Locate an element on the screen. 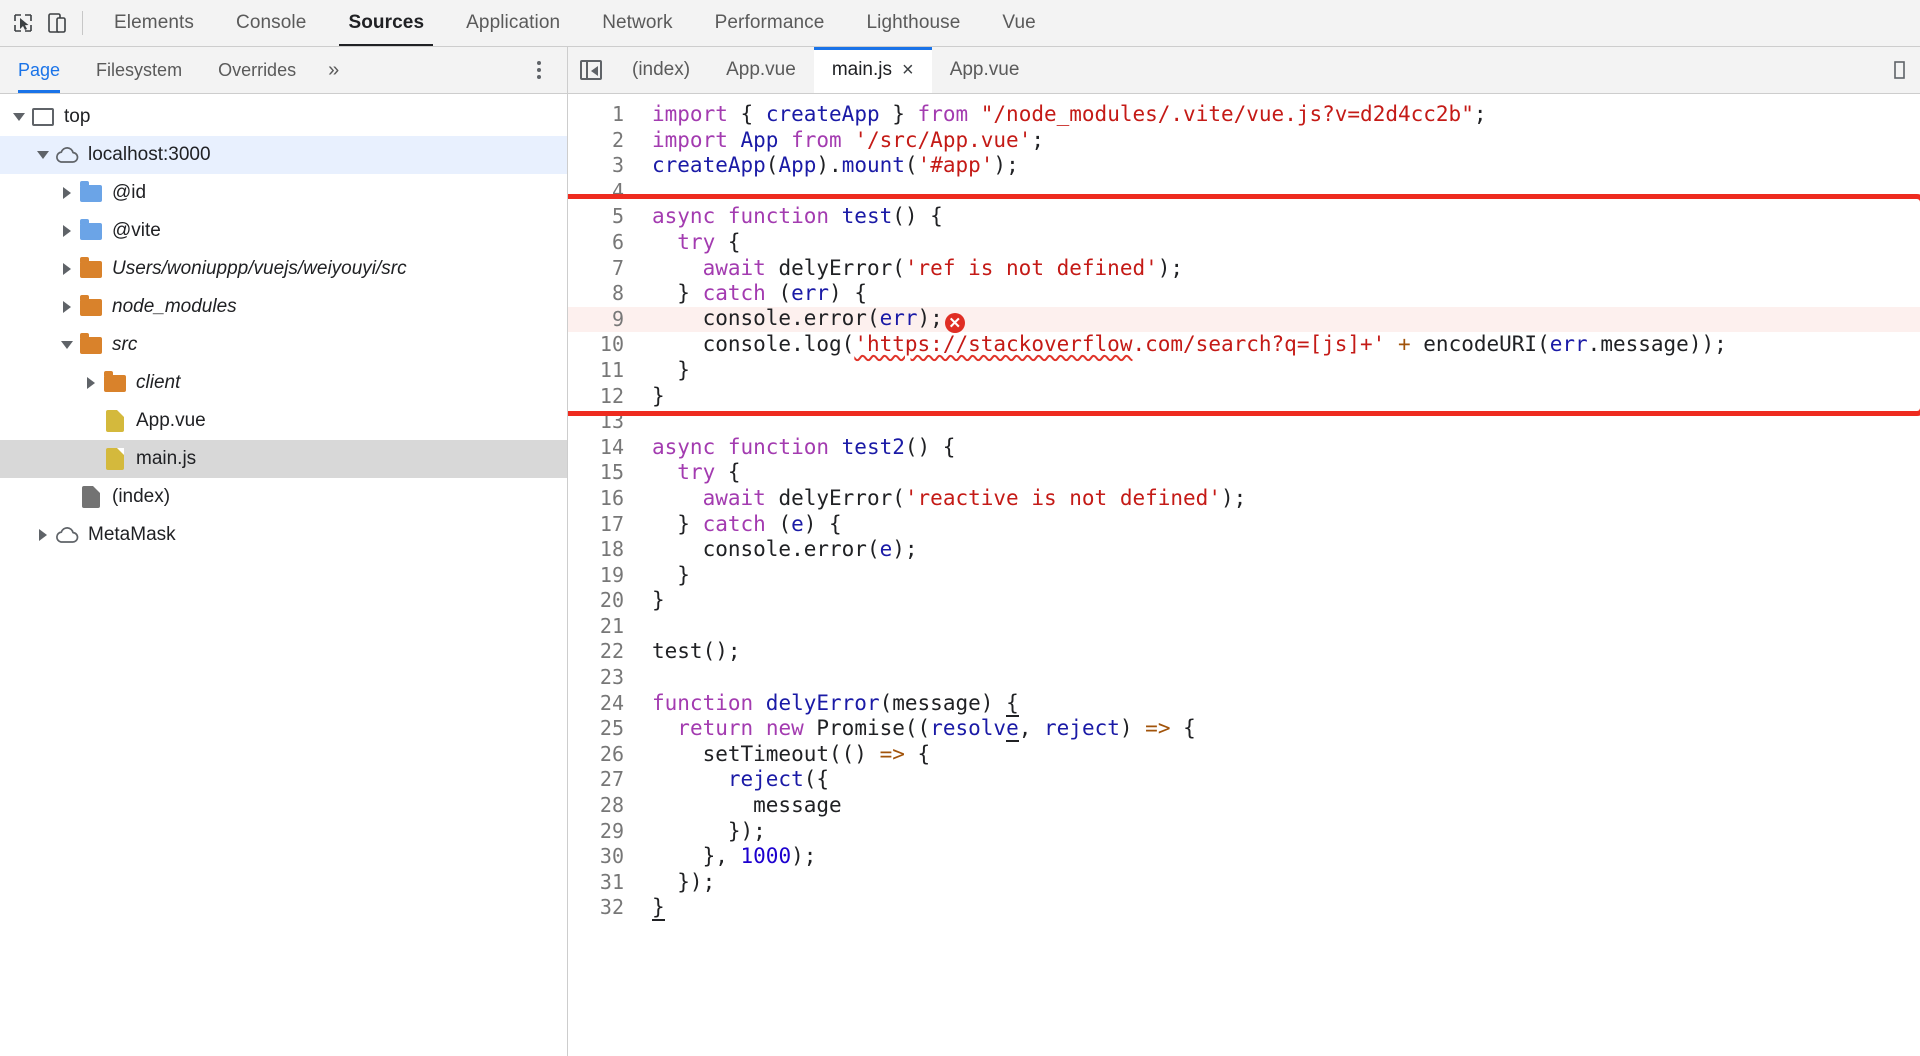 The image size is (1920, 1056). tree-row-id: @id is located at coordinates (283, 193).